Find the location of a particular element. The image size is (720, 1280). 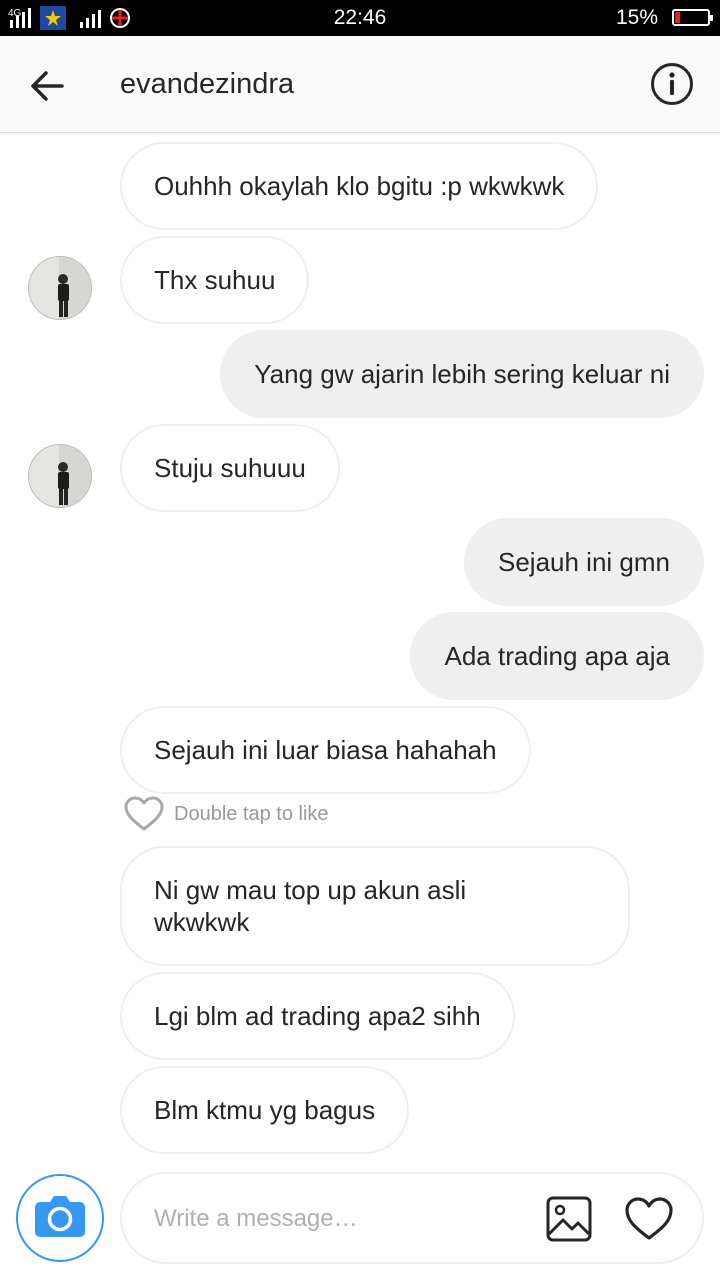

message-composer is located at coordinates (360, 1220).